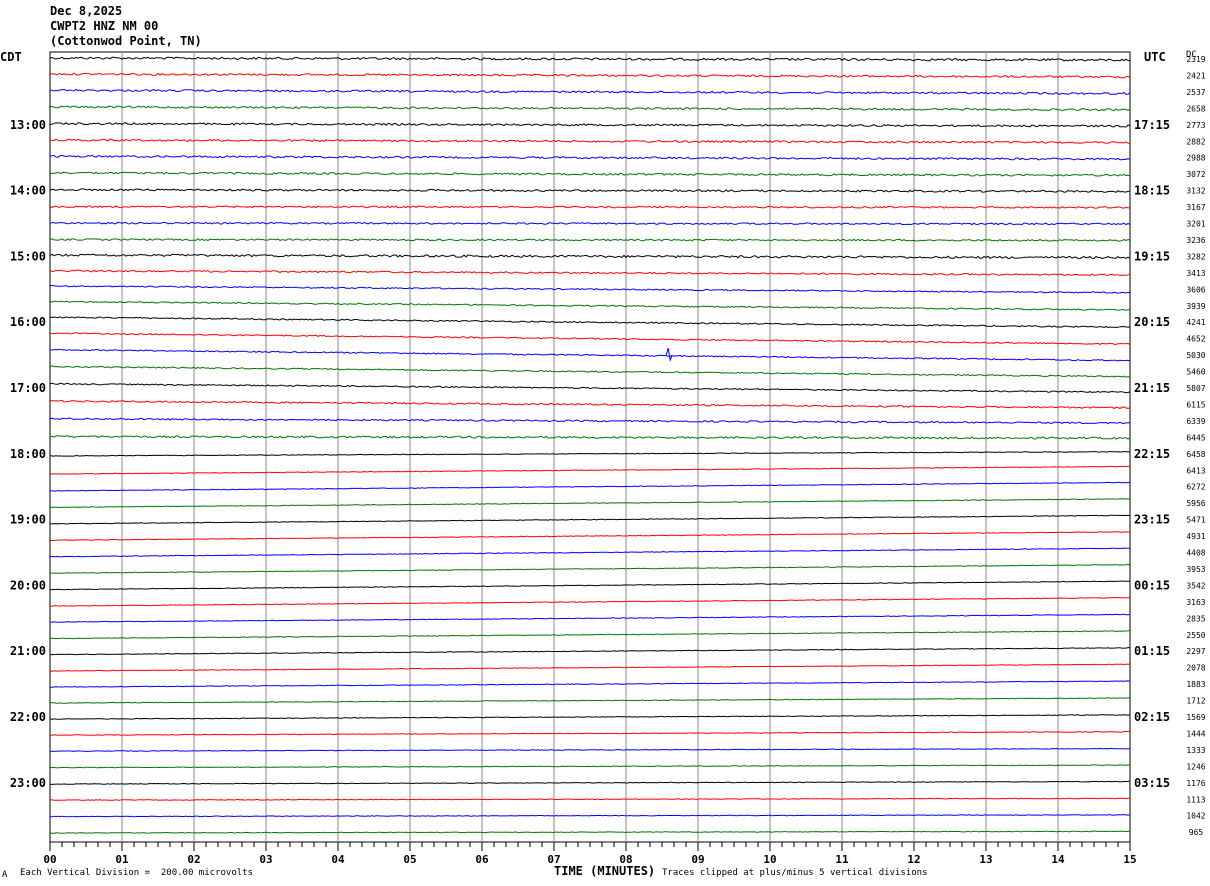 The width and height of the screenshot is (1210, 886). Describe the element at coordinates (697, 859) in the screenshot. I see `x-tick-label: 09` at that location.